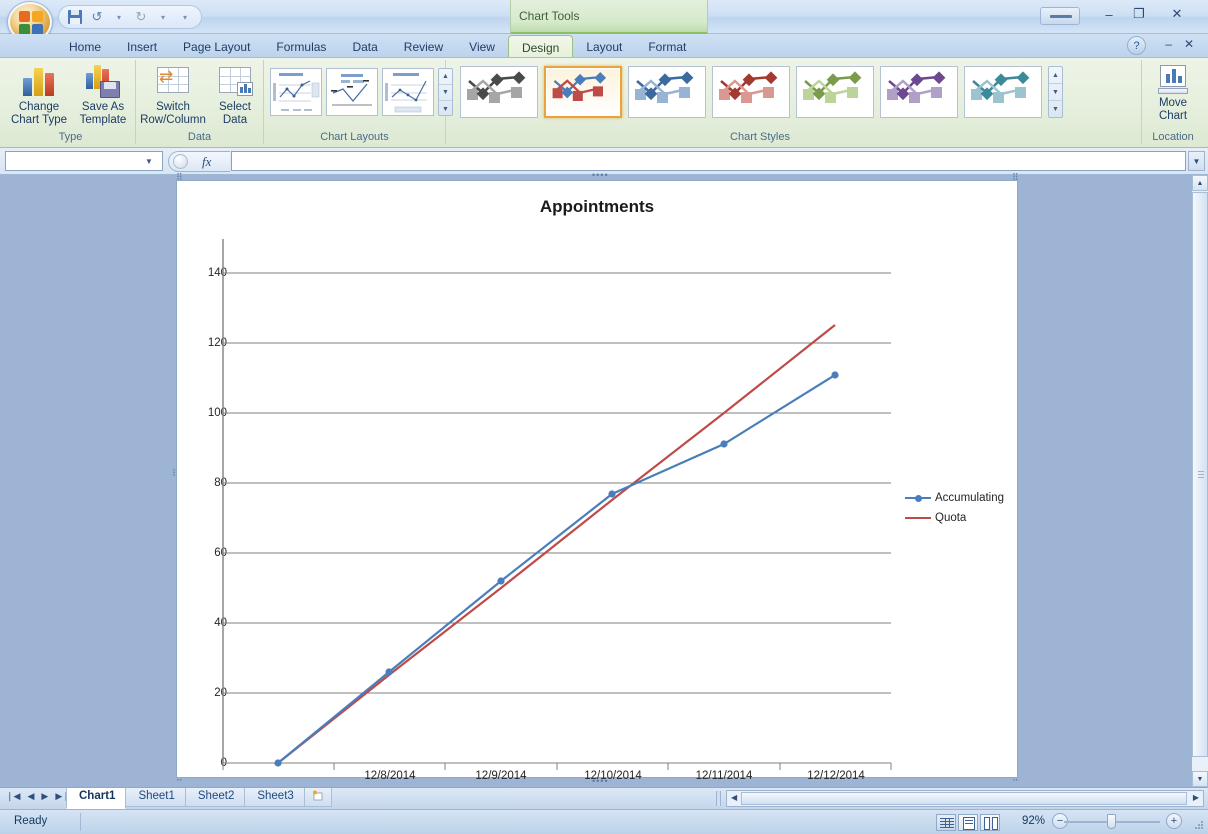 This screenshot has width=1208, height=834. Describe the element at coordinates (1200, 474) in the screenshot. I see `vertical-scroll-thumb` at that location.